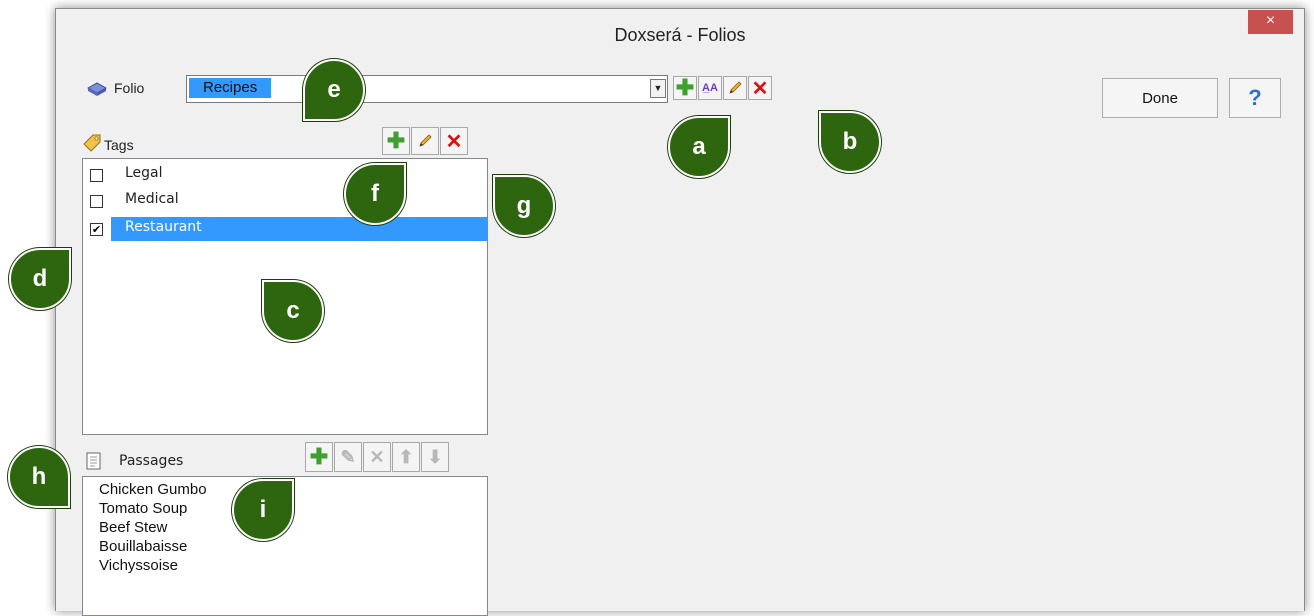 The height and width of the screenshot is (616, 1314). What do you see at coordinates (406, 457) in the screenshot?
I see `move-up-button: ⬆` at bounding box center [406, 457].